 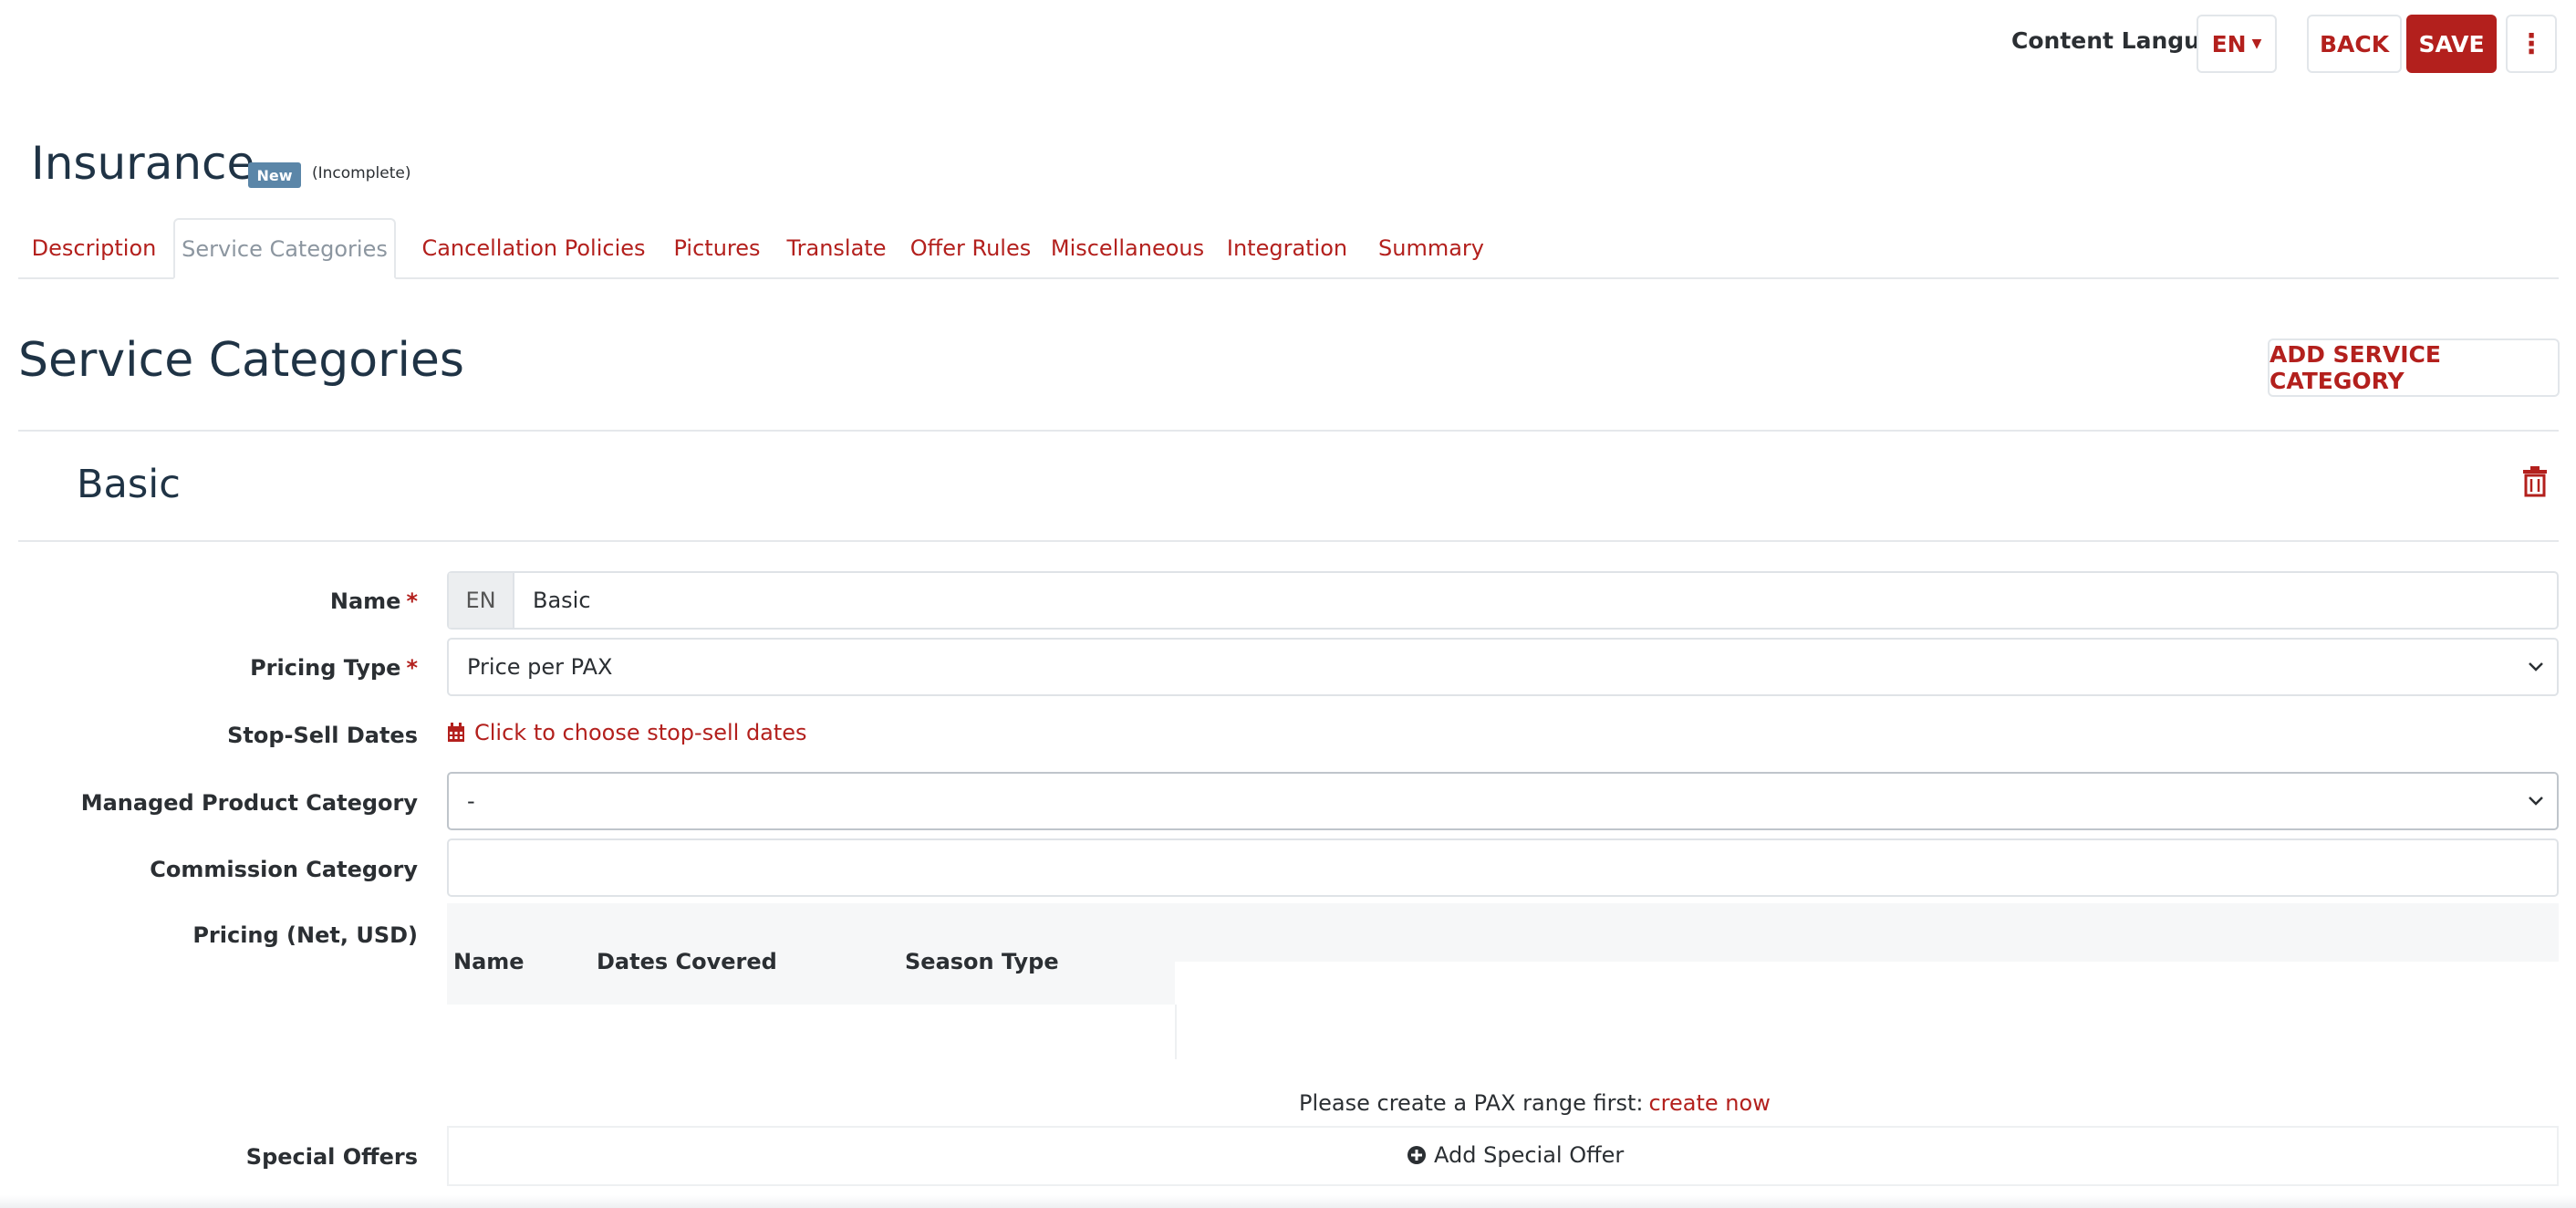 What do you see at coordinates (2229, 43) in the screenshot?
I see `language-value: EN` at bounding box center [2229, 43].